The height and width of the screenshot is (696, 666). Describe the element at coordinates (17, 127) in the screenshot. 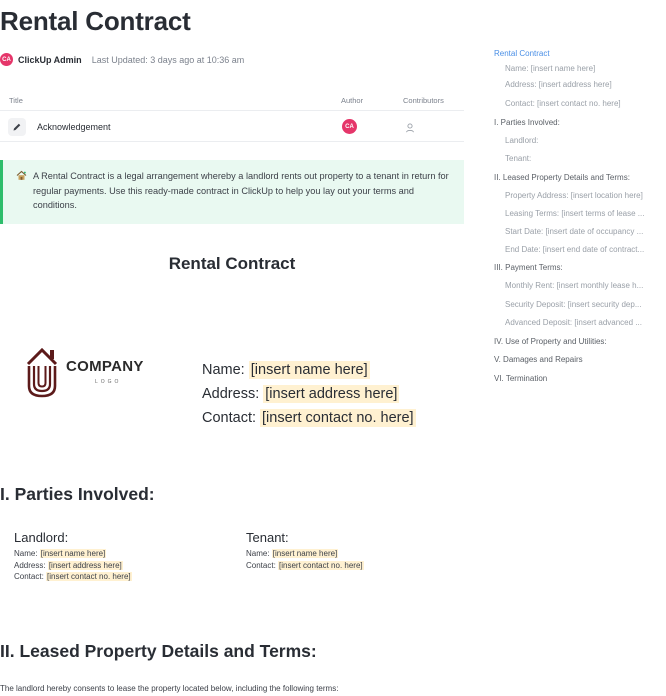

I see `pencil-icon` at that location.